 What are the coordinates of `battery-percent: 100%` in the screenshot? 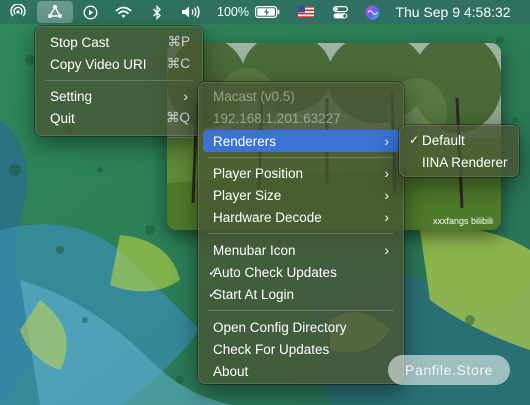 It's located at (233, 12).